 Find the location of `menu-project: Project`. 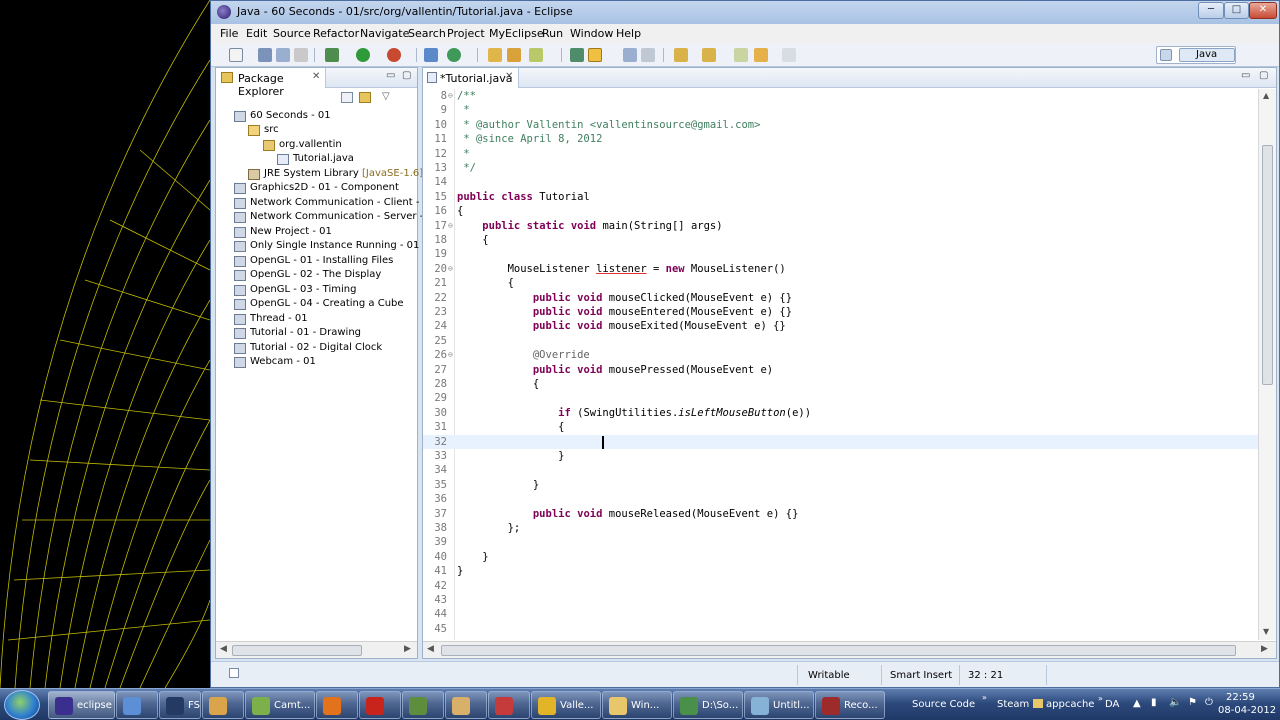

menu-project: Project is located at coordinates (466, 33).